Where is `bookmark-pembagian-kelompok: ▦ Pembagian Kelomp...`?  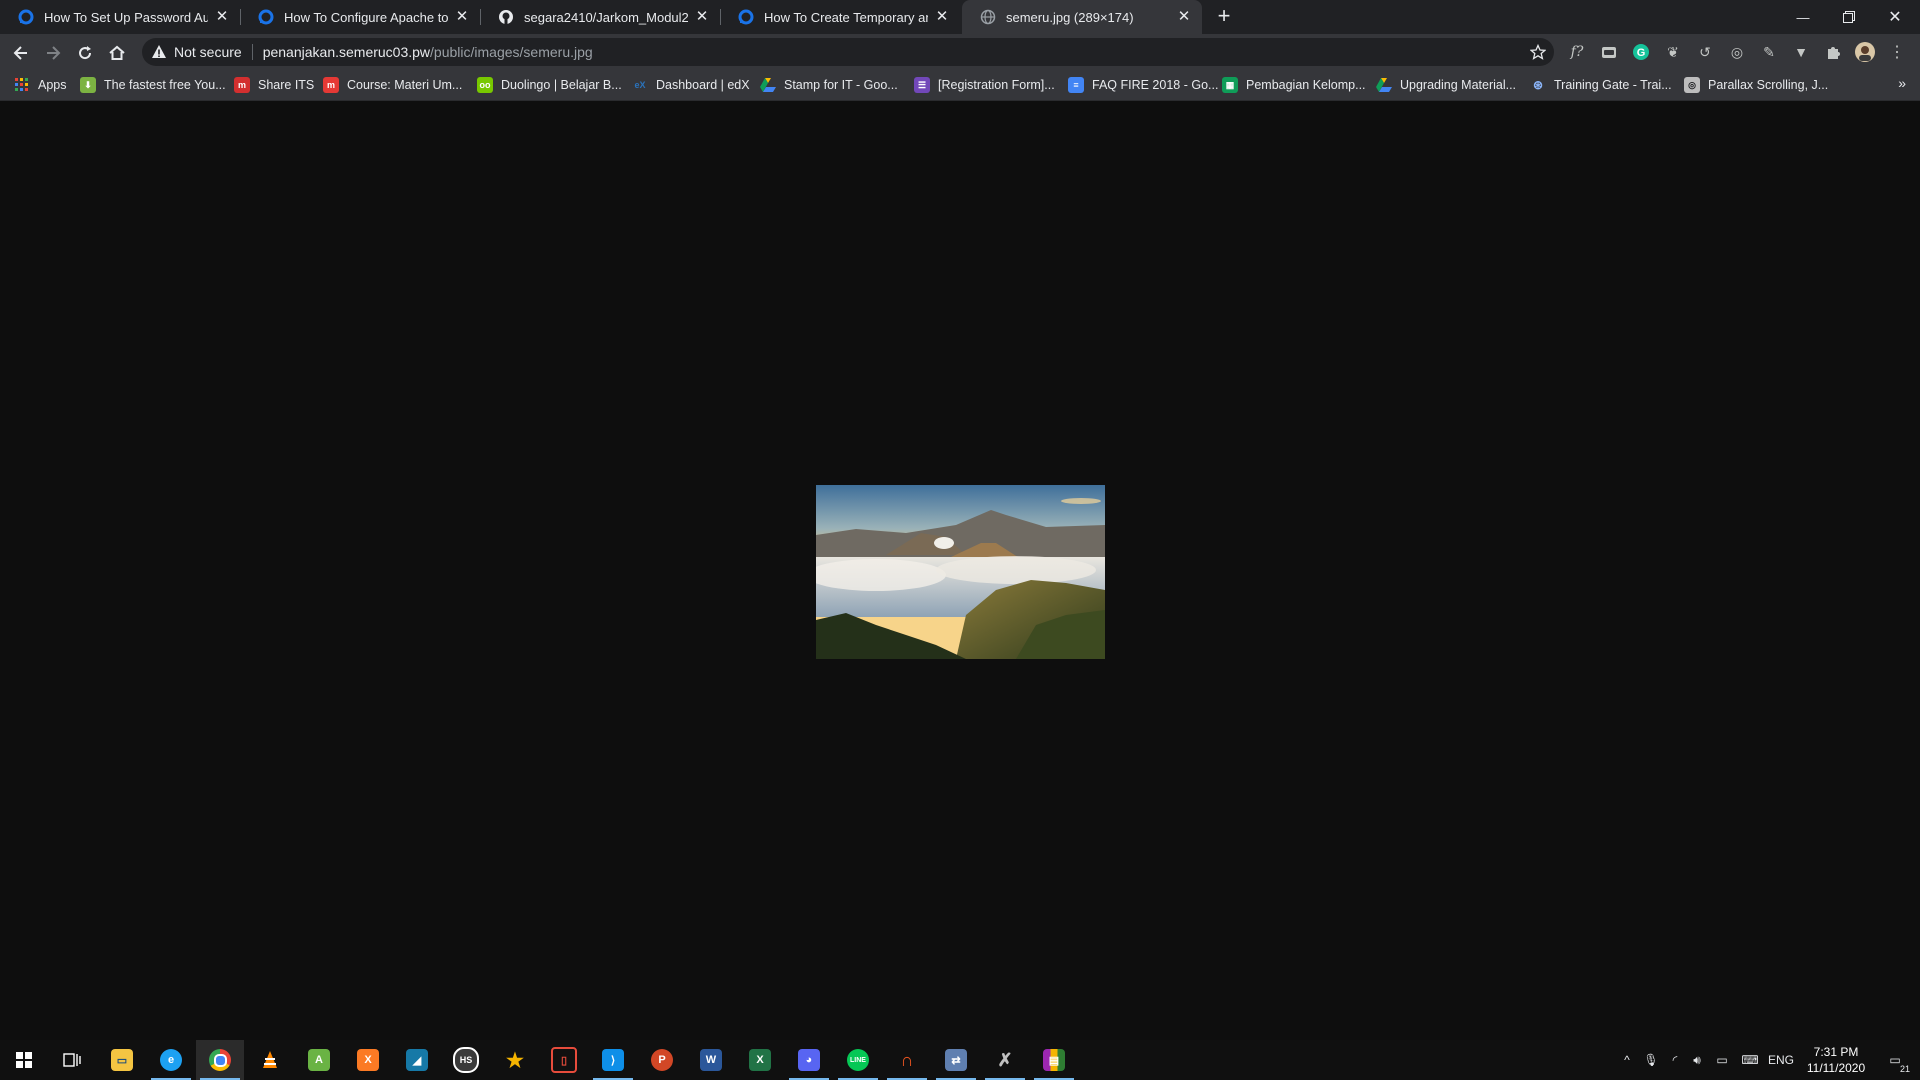 bookmark-pembagian-kelompok: ▦ Pembagian Kelomp... is located at coordinates (1294, 85).